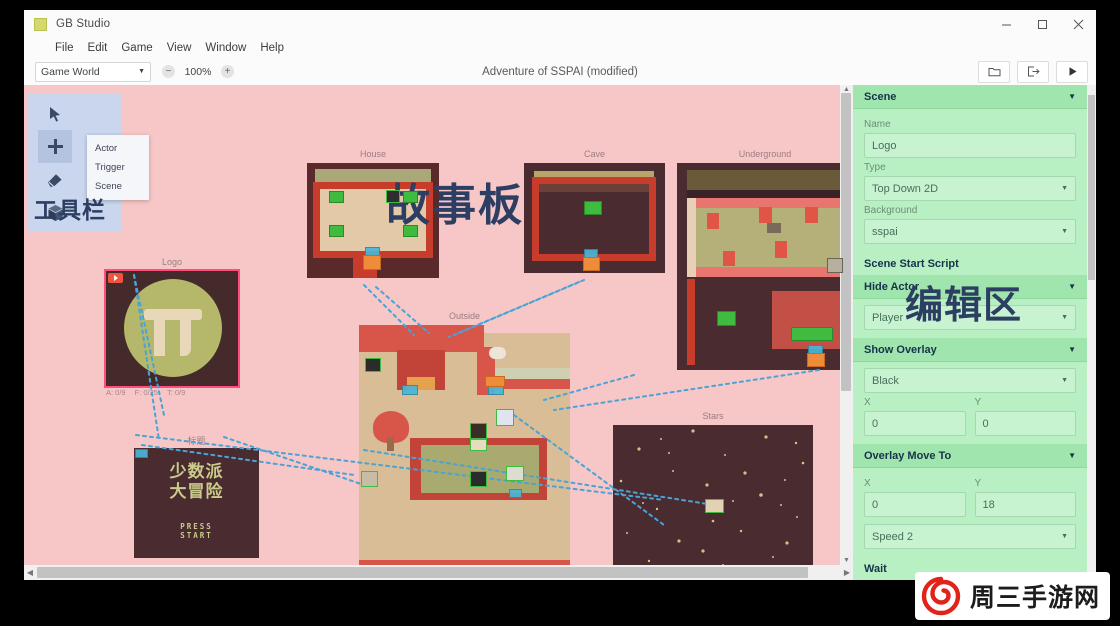 Image resolution: width=1120 pixels, height=626 pixels. What do you see at coordinates (464, 445) in the screenshot?
I see `scene-outside: Outside` at bounding box center [464, 445].